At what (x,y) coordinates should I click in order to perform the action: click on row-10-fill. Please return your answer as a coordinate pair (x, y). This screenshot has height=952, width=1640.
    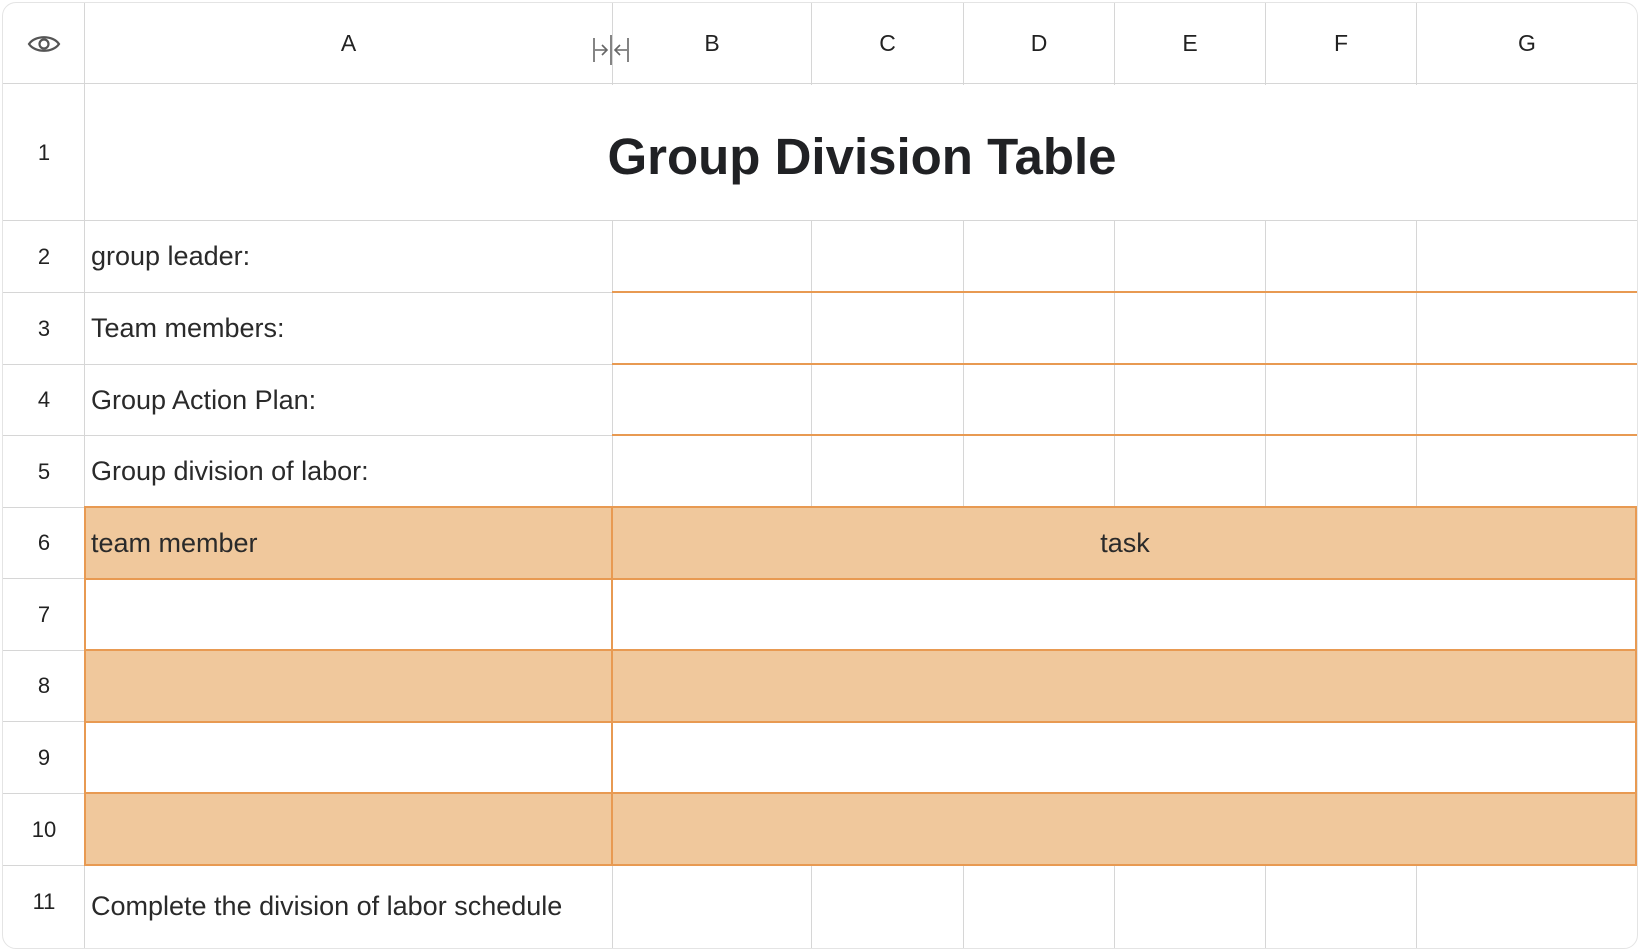
    Looking at the image, I should click on (861, 829).